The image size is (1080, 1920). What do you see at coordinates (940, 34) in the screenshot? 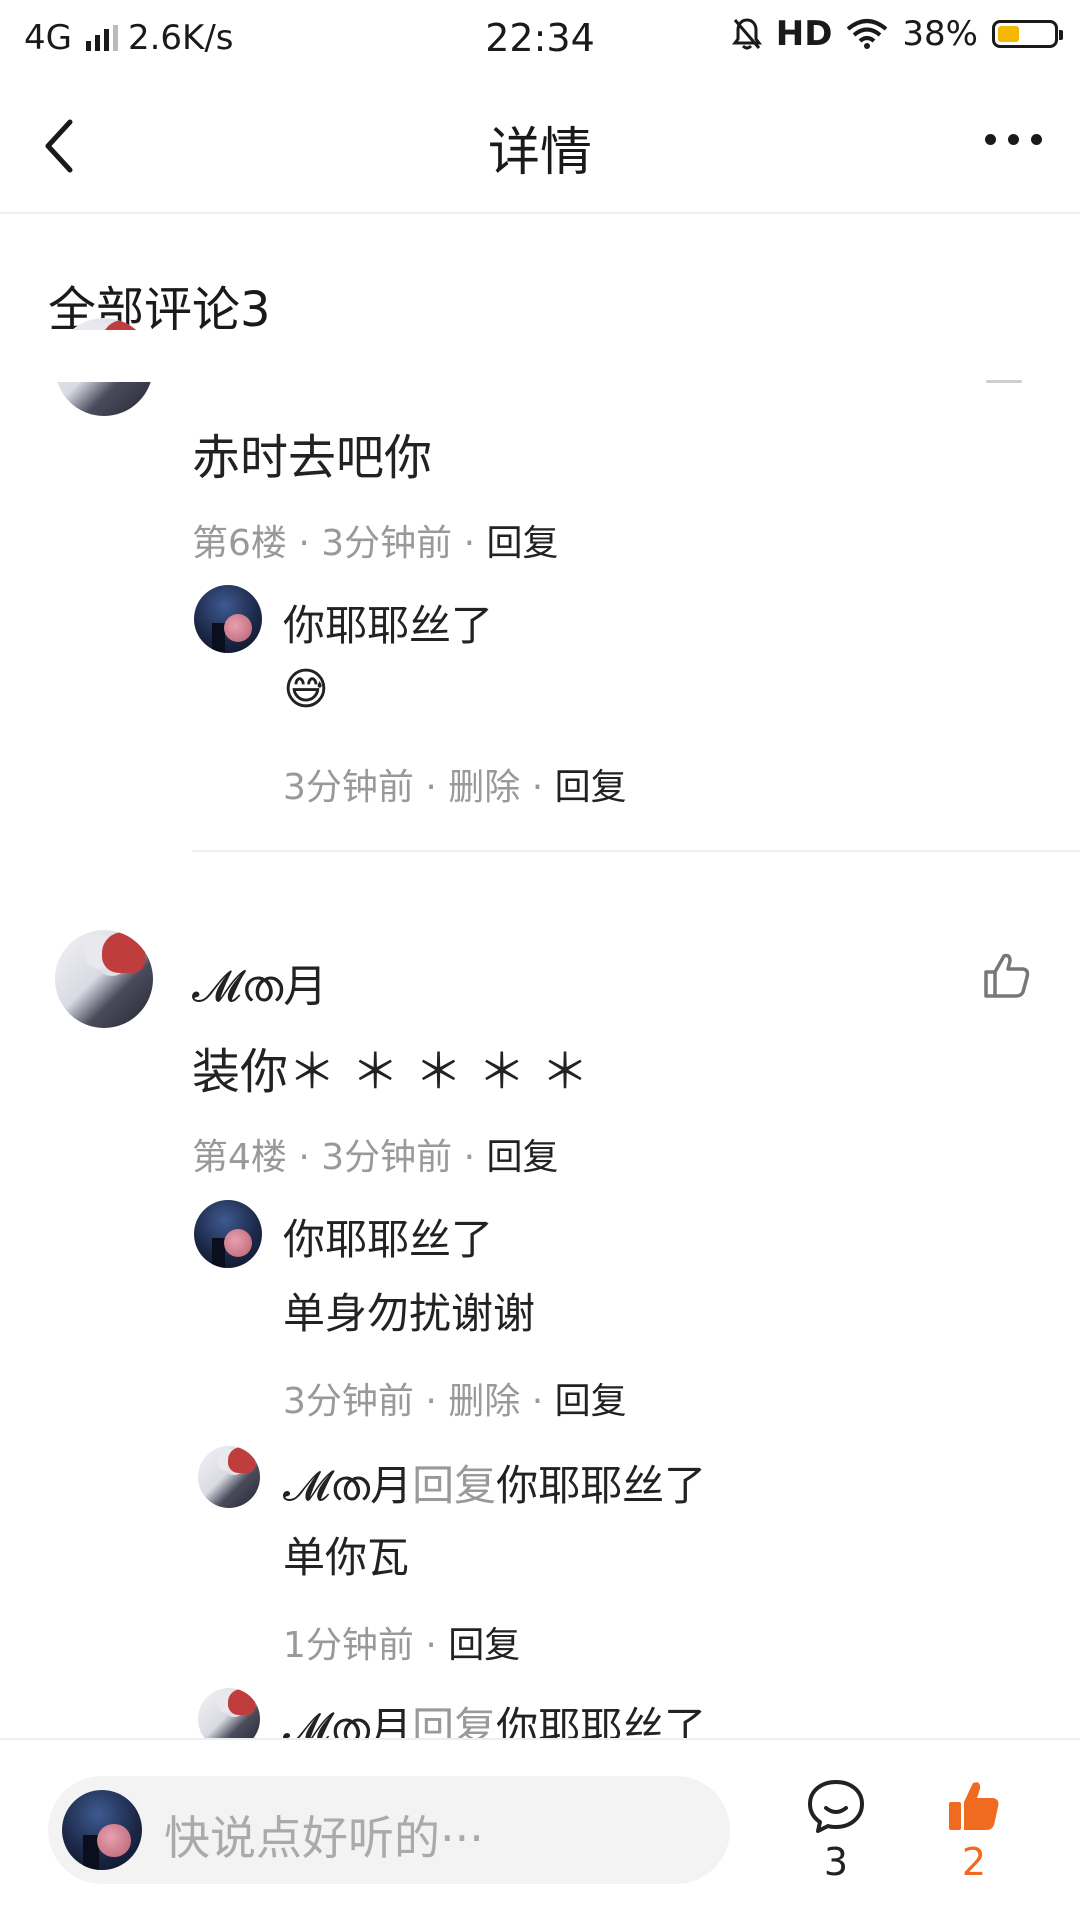
I see `battery-percent: 38%` at bounding box center [940, 34].